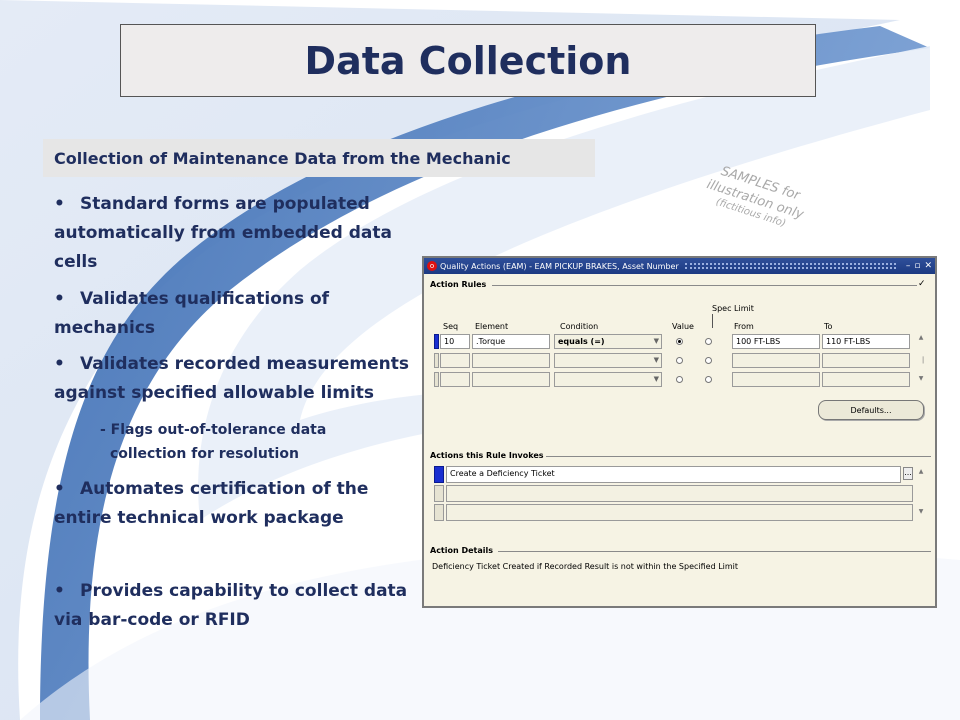 Image resolution: width=960 pixels, height=720 pixels. I want to click on title-box: Data Collection, so click(468, 60).